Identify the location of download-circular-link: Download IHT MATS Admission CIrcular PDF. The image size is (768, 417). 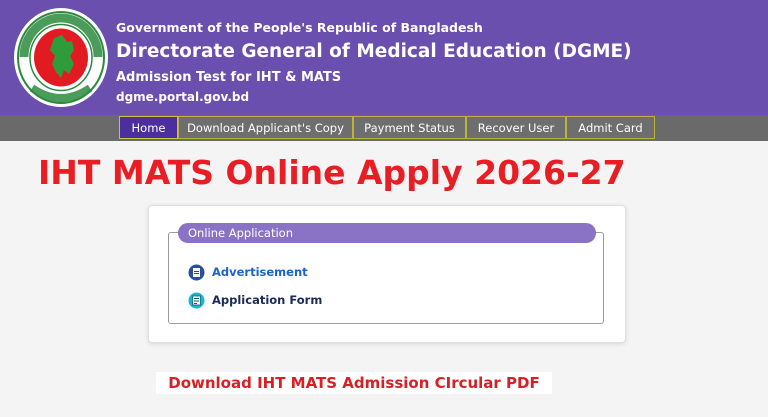
(354, 383).